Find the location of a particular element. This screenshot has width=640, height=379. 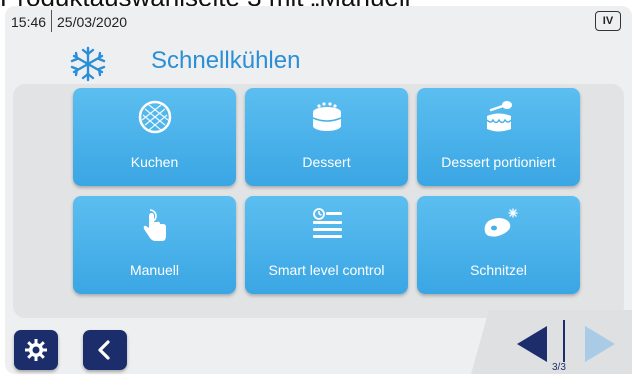

tile-label: Schnitzel is located at coordinates (498, 270).